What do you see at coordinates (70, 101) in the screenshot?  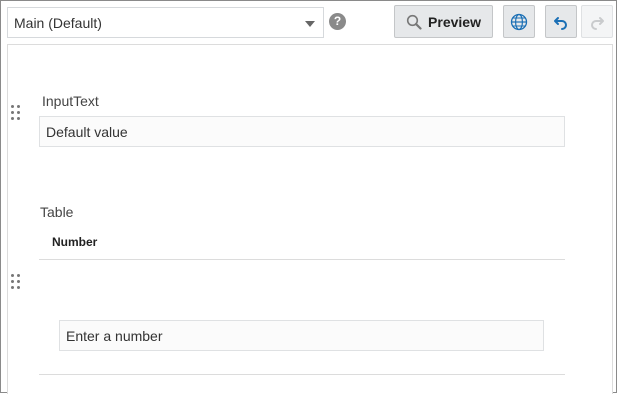 I see `input-text-label: InputText` at bounding box center [70, 101].